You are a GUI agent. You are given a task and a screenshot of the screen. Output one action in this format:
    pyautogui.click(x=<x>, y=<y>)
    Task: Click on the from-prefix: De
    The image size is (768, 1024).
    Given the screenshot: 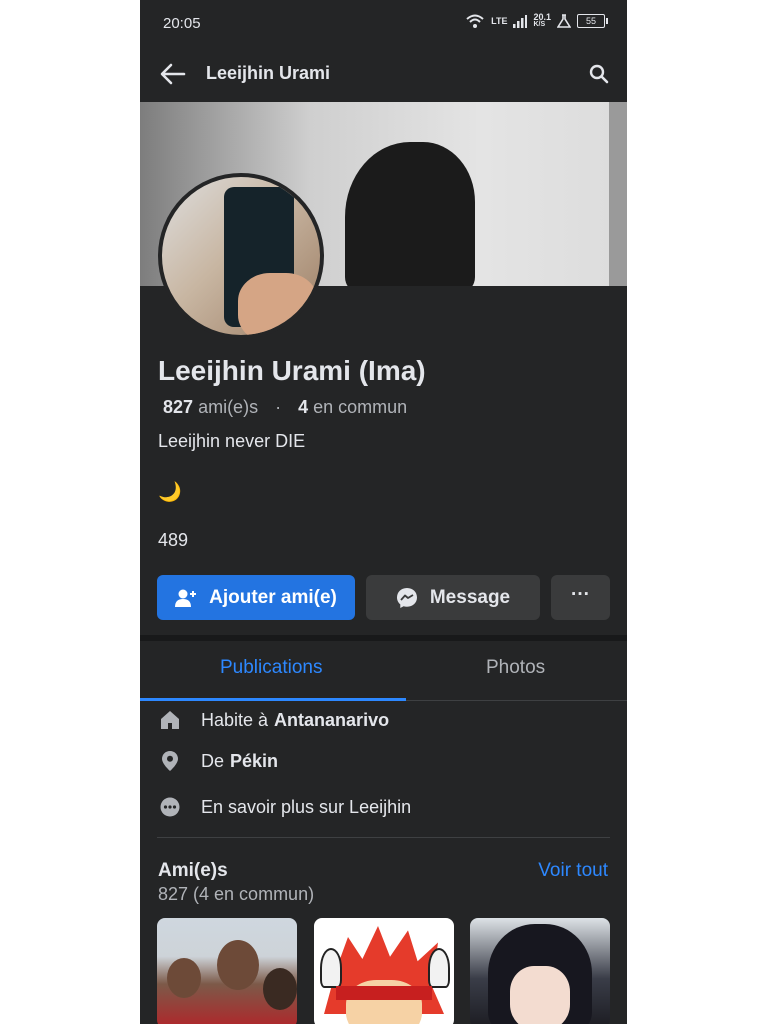 What is the action you would take?
    pyautogui.click(x=213, y=760)
    